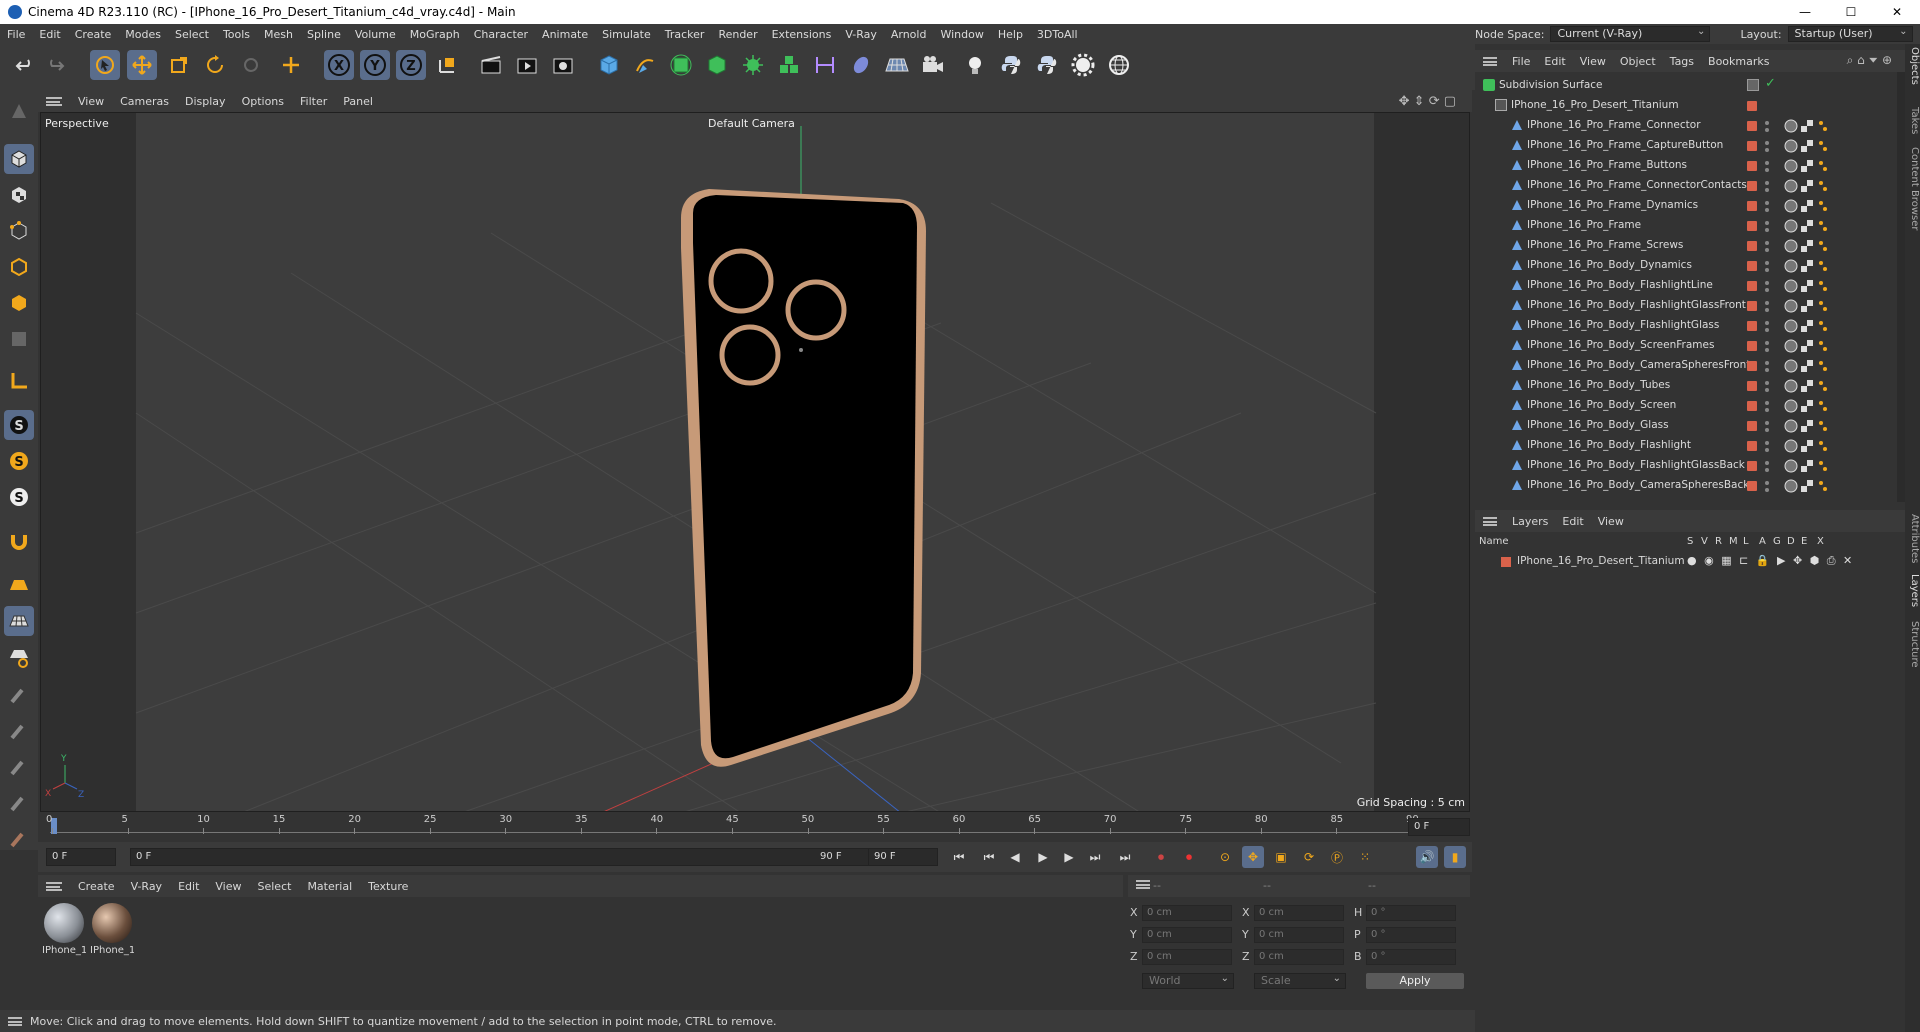 The height and width of the screenshot is (1032, 1920). What do you see at coordinates (717, 65) in the screenshot?
I see `extrude-button` at bounding box center [717, 65].